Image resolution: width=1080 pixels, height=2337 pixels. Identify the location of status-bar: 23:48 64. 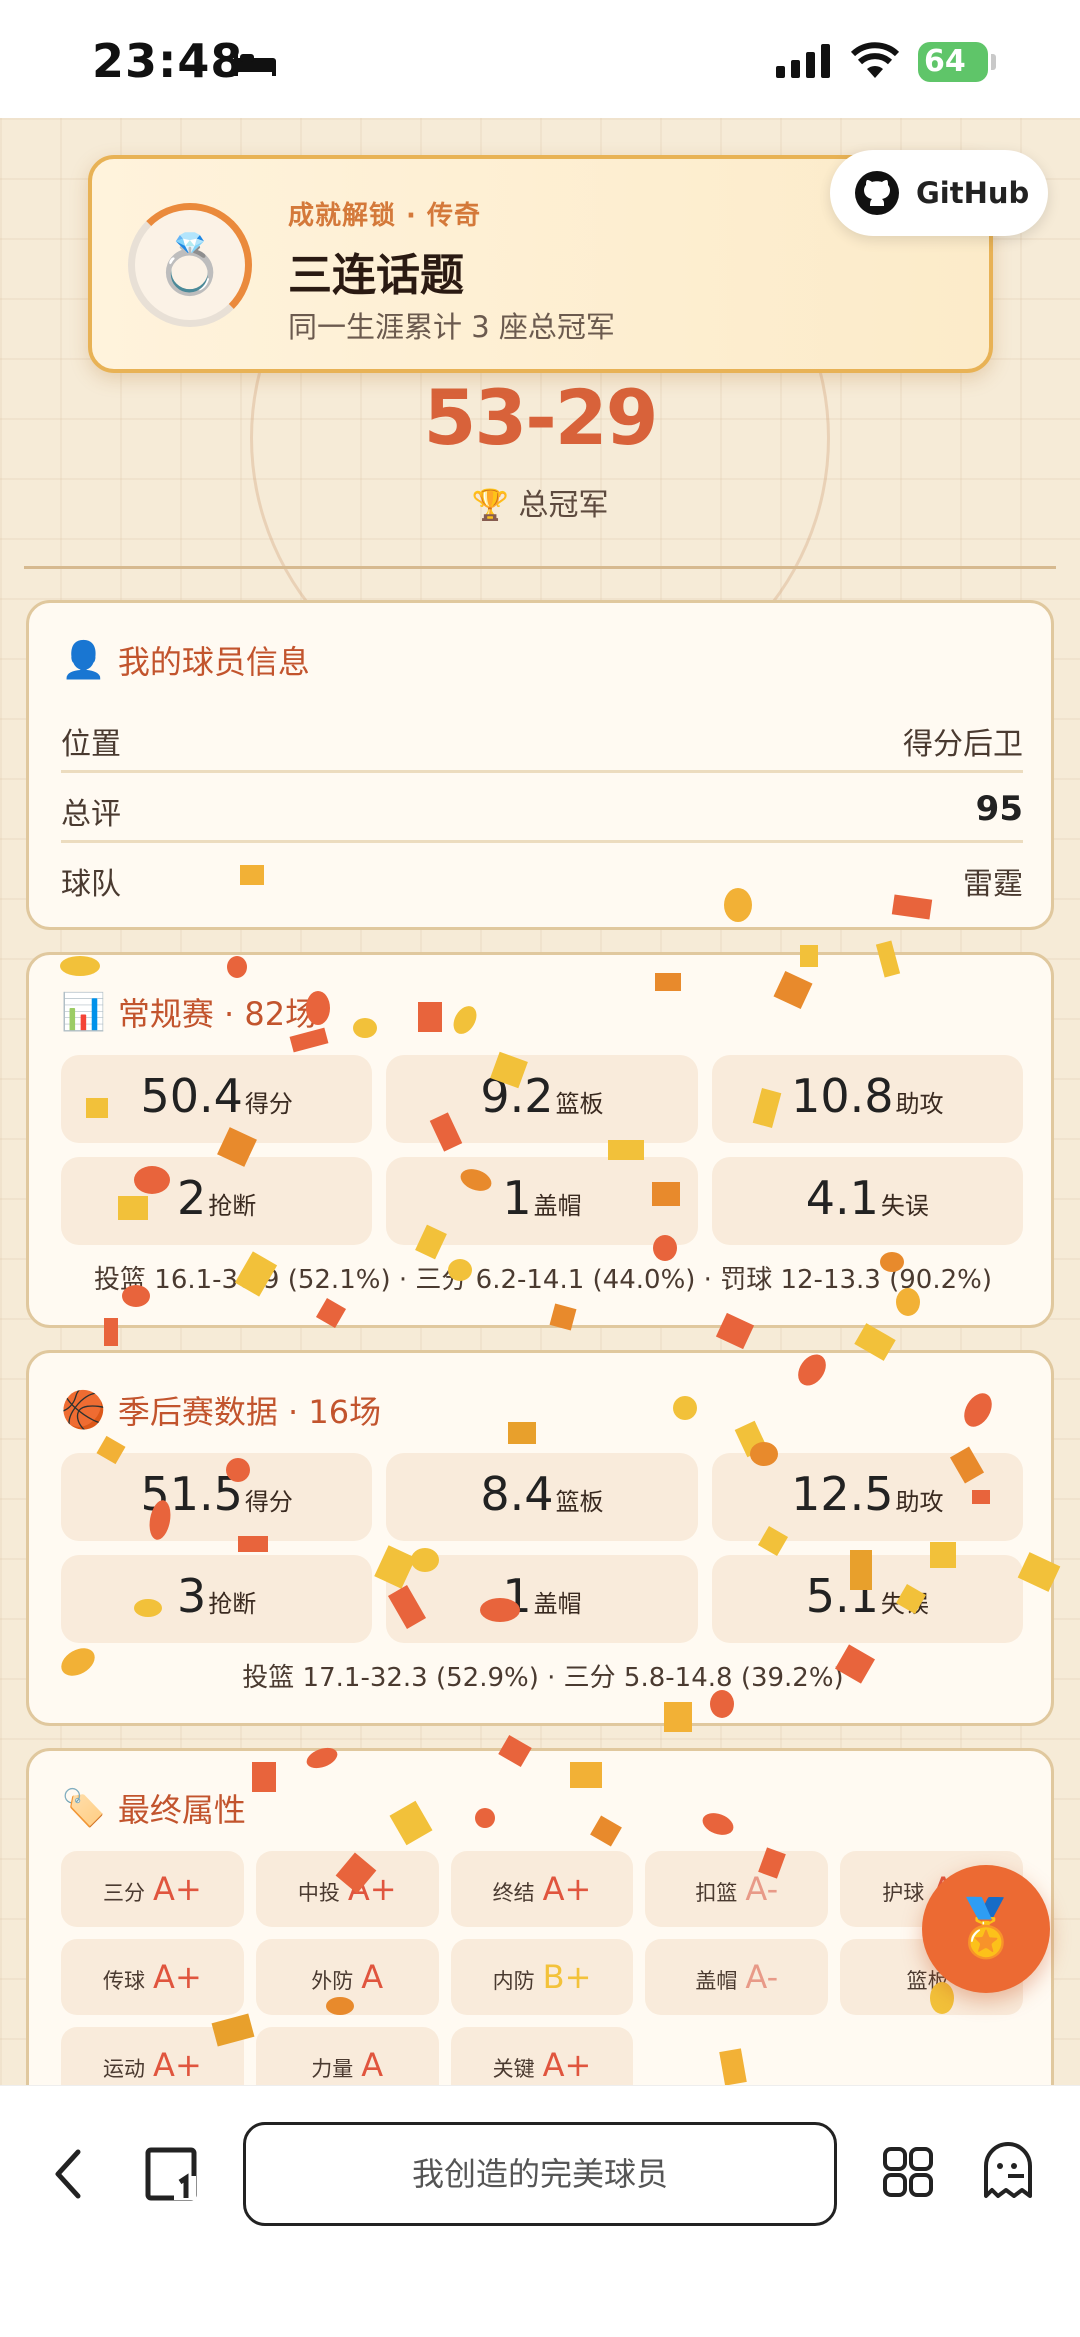
(540, 59).